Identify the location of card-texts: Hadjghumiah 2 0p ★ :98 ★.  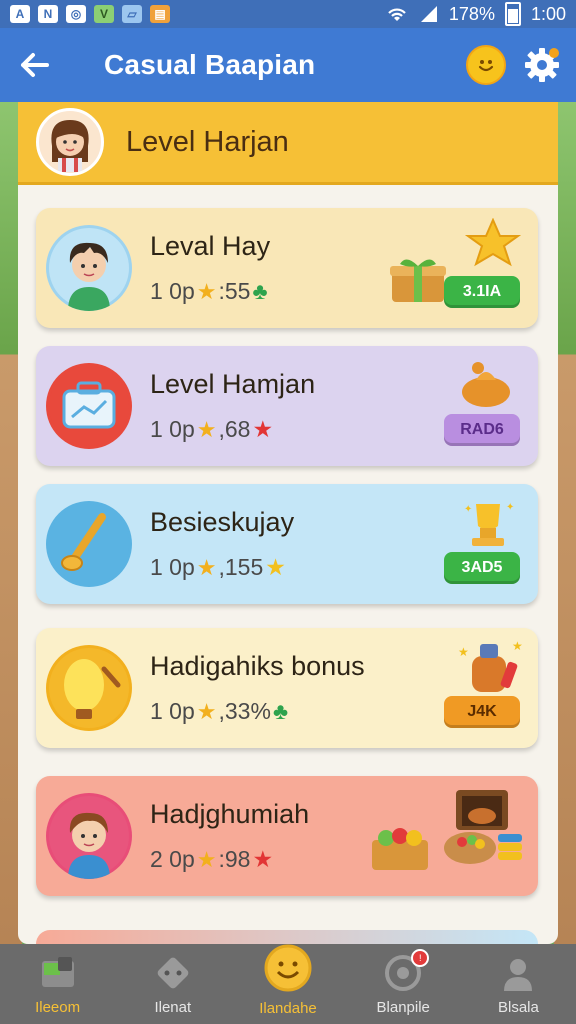
(259, 836).